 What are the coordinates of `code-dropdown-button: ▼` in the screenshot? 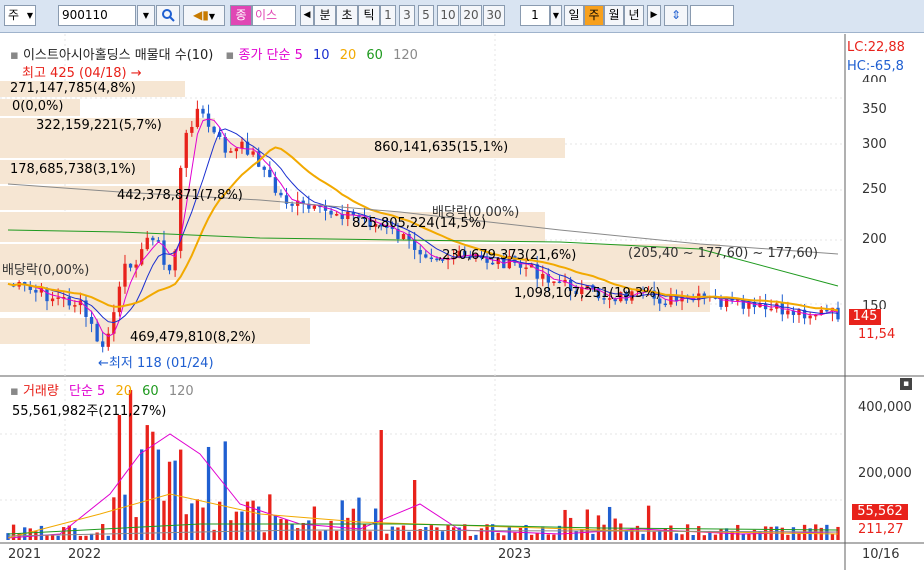 It's located at (146, 15).